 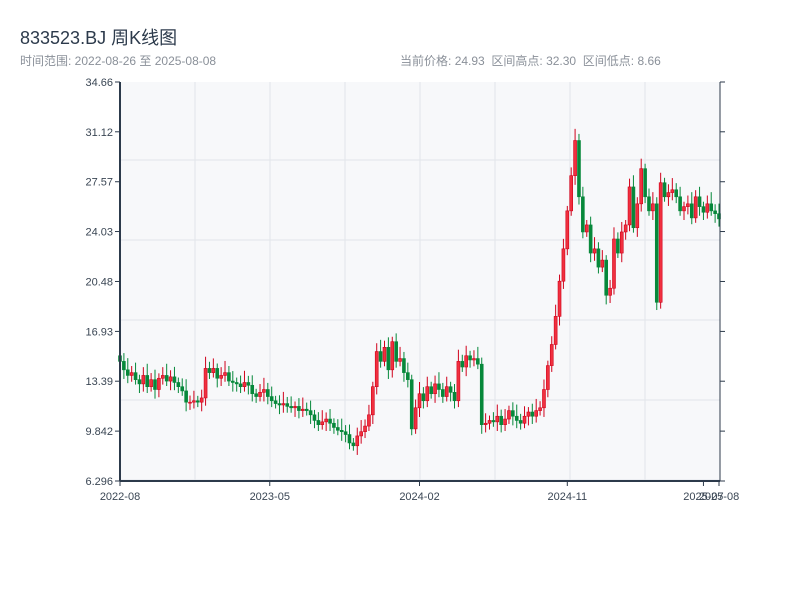 I want to click on y-tick-label: 34.66, so click(x=99, y=83).